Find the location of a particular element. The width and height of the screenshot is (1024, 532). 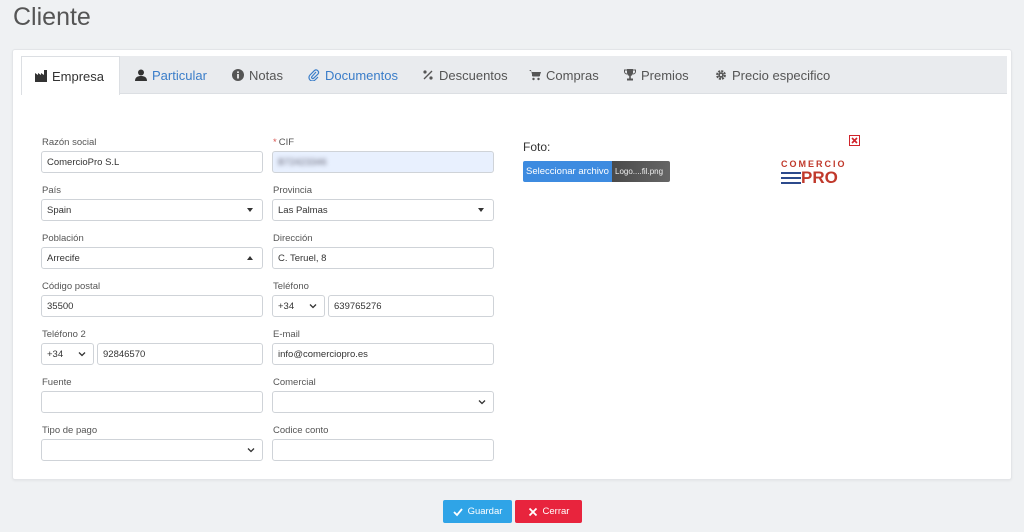

codigo-postal-value: 35500 is located at coordinates (60, 306).